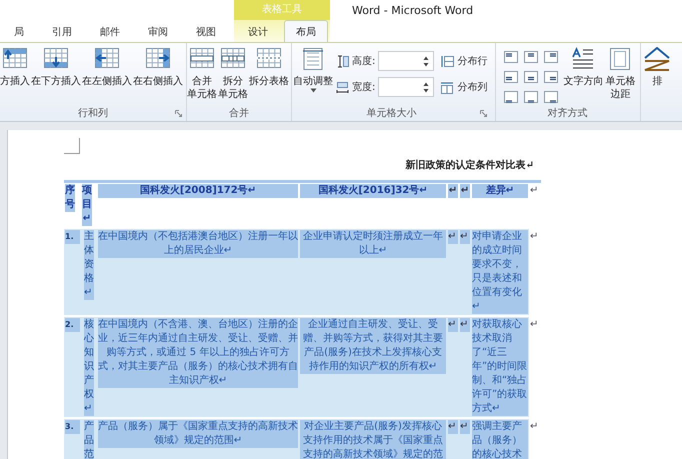 The height and width of the screenshot is (459, 682). I want to click on ribbon-tab: 引用, so click(62, 31).